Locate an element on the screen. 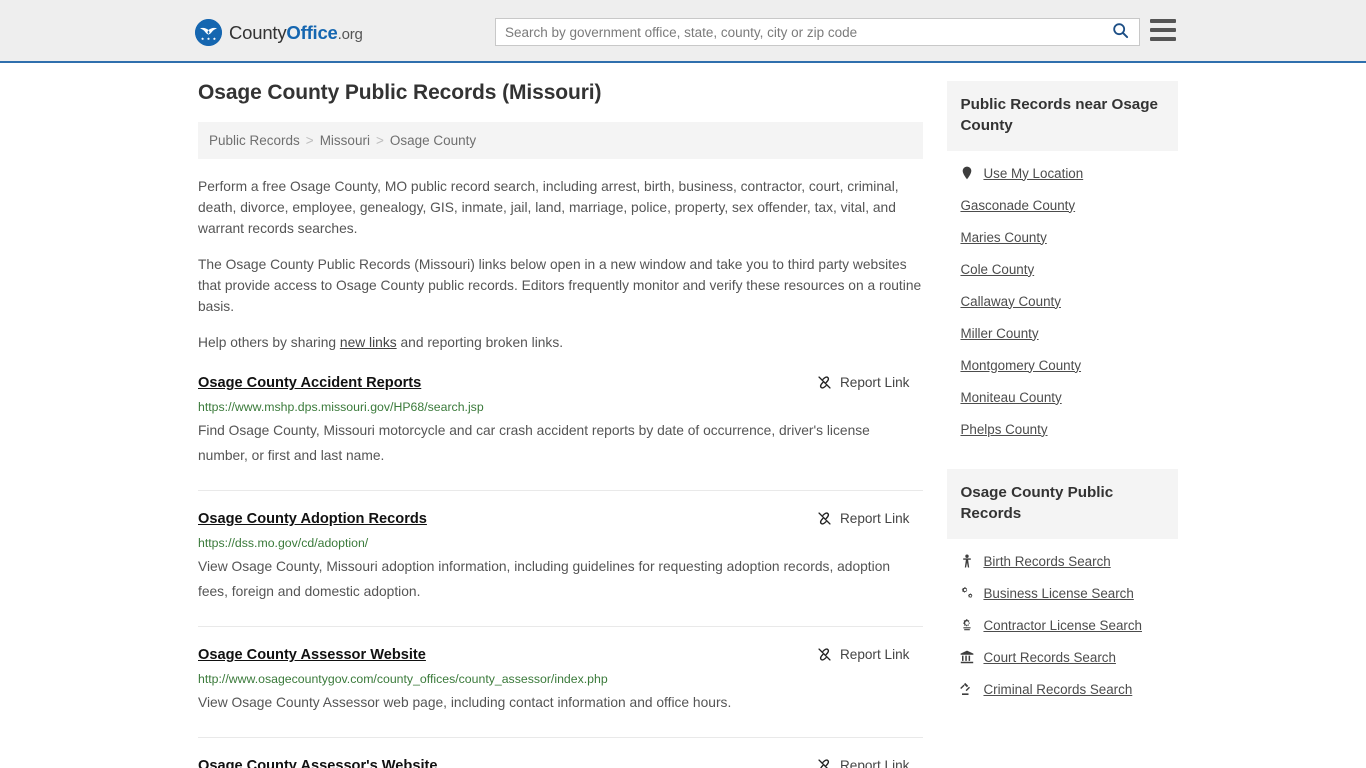 Image resolution: width=1366 pixels, height=768 pixels. site-header: CountyOffice.org is located at coordinates (683, 31).